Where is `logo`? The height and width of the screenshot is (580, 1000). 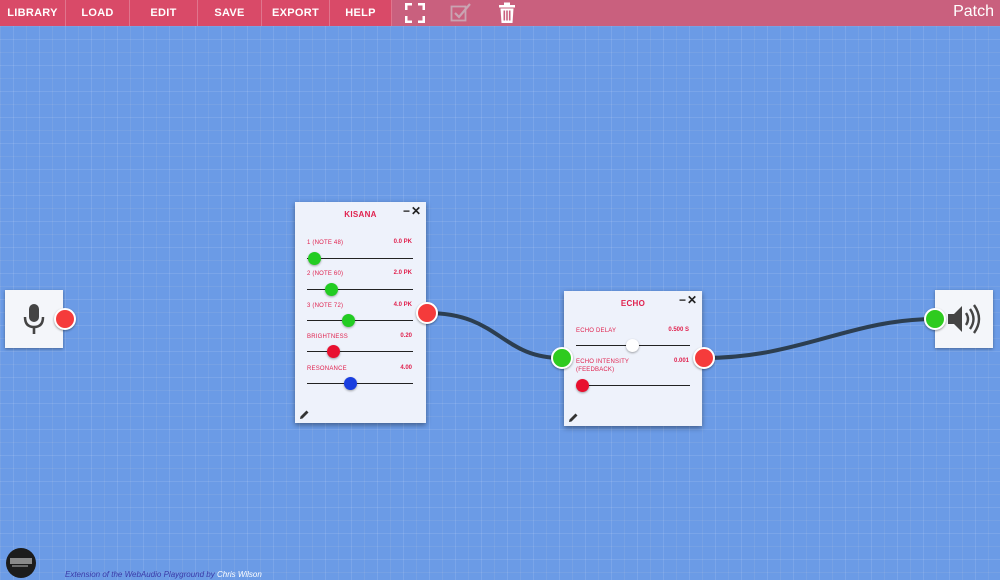 logo is located at coordinates (21, 563).